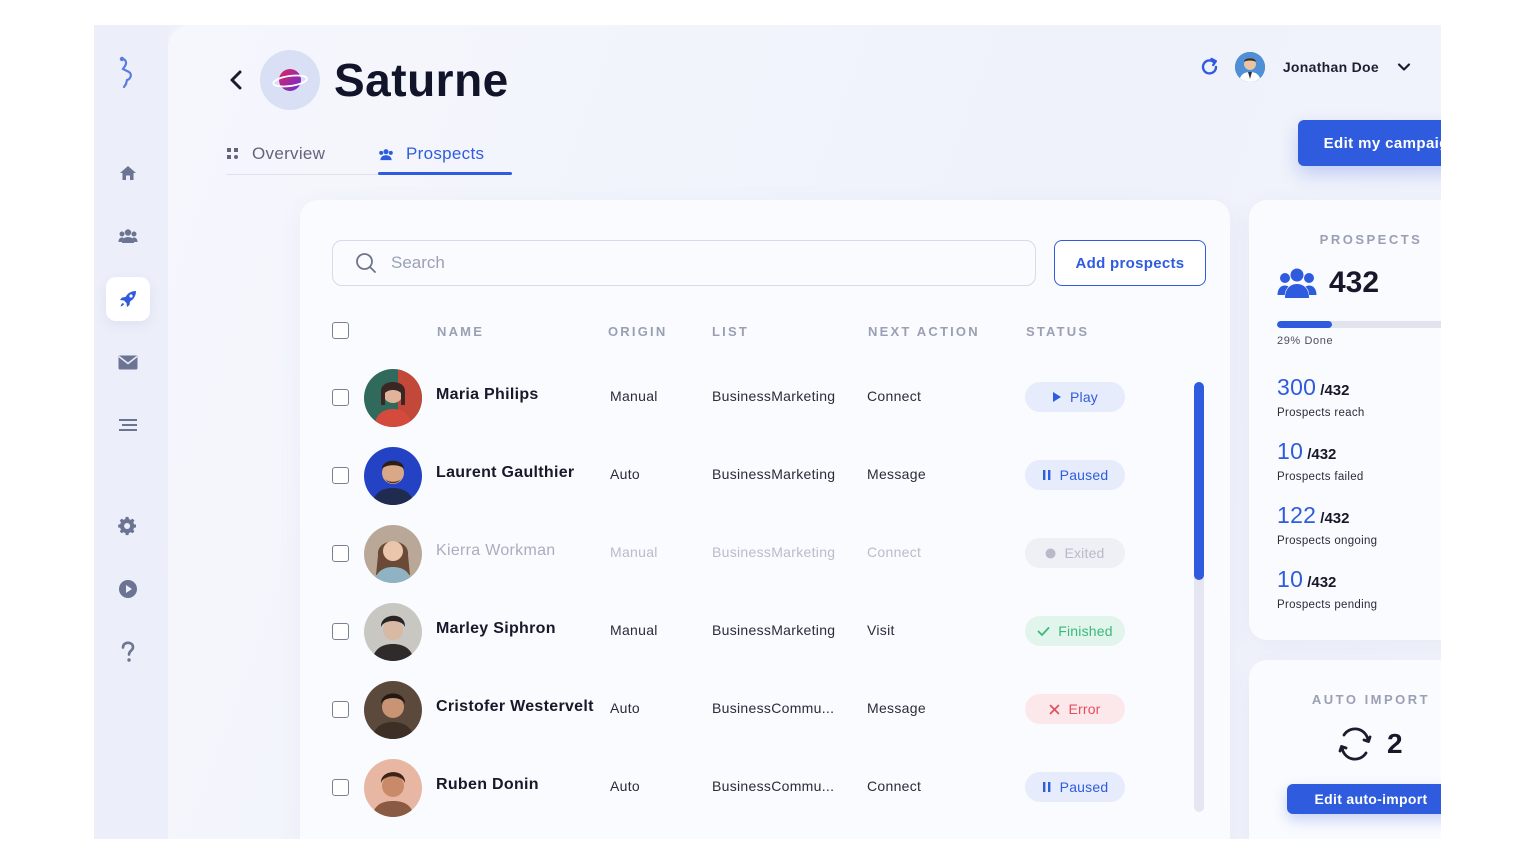 The width and height of the screenshot is (1536, 864). What do you see at coordinates (421, 80) in the screenshot?
I see `page-title: Saturne` at bounding box center [421, 80].